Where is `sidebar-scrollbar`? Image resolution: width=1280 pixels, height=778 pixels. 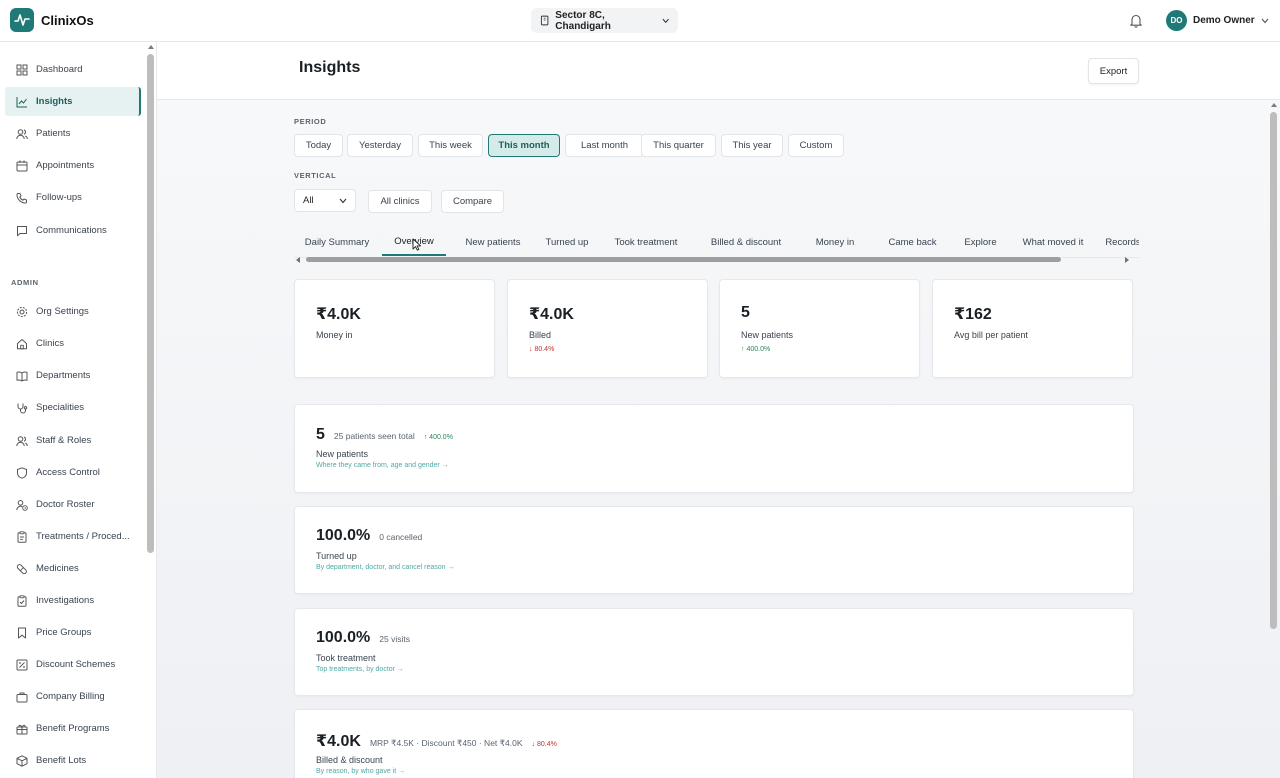 sidebar-scrollbar is located at coordinates (150, 303).